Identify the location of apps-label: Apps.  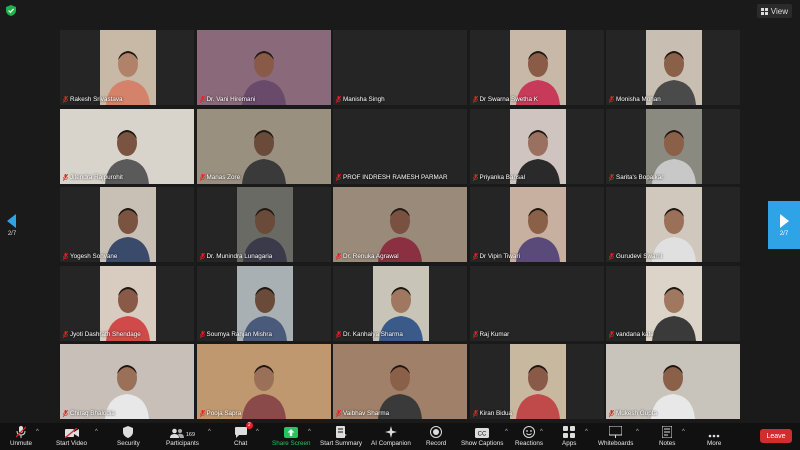
(569, 443).